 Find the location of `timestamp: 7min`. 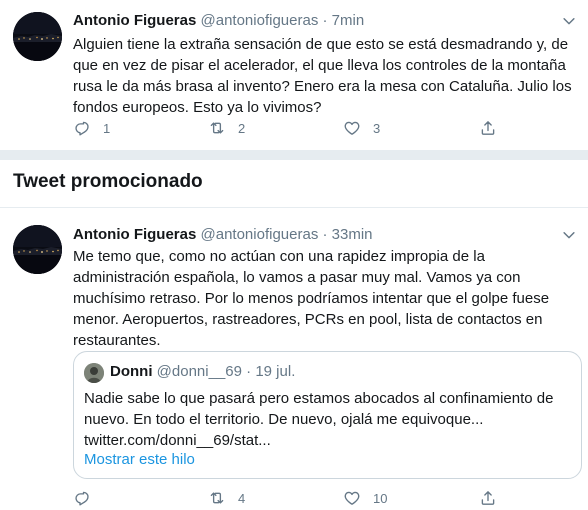

timestamp: 7min is located at coordinates (348, 20).